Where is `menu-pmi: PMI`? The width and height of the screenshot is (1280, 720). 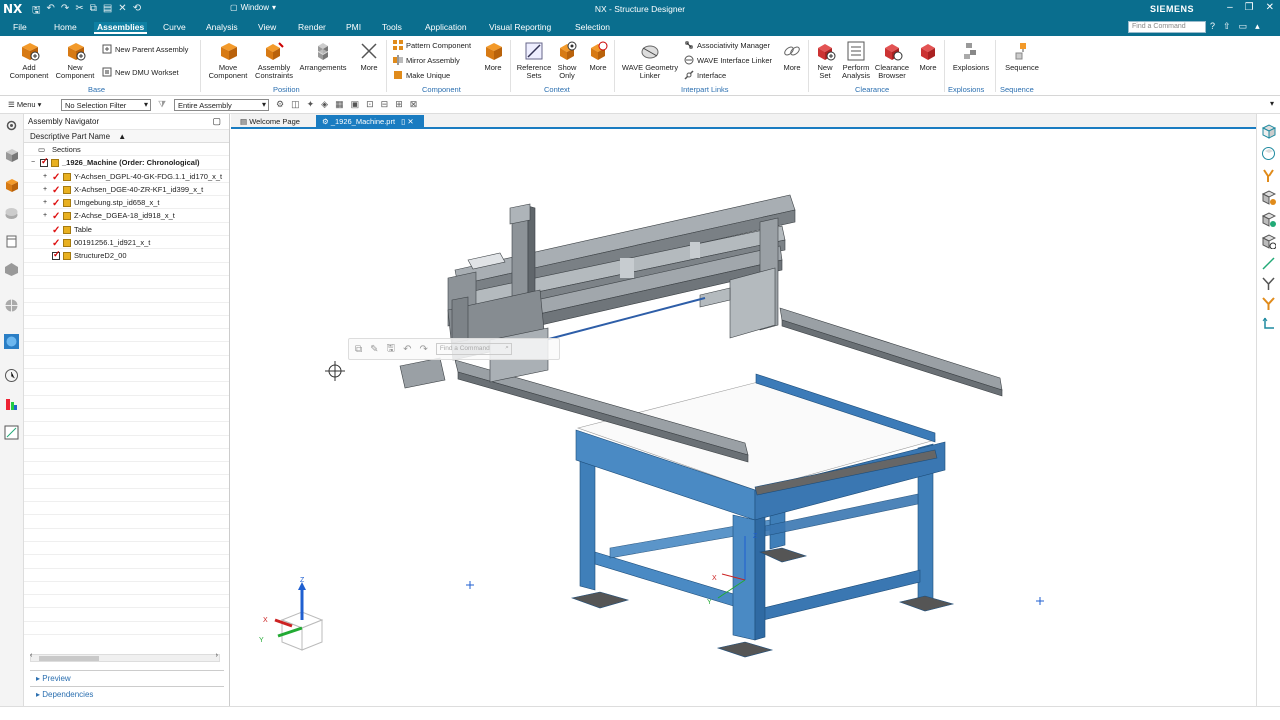 menu-pmi: PMI is located at coordinates (353, 27).